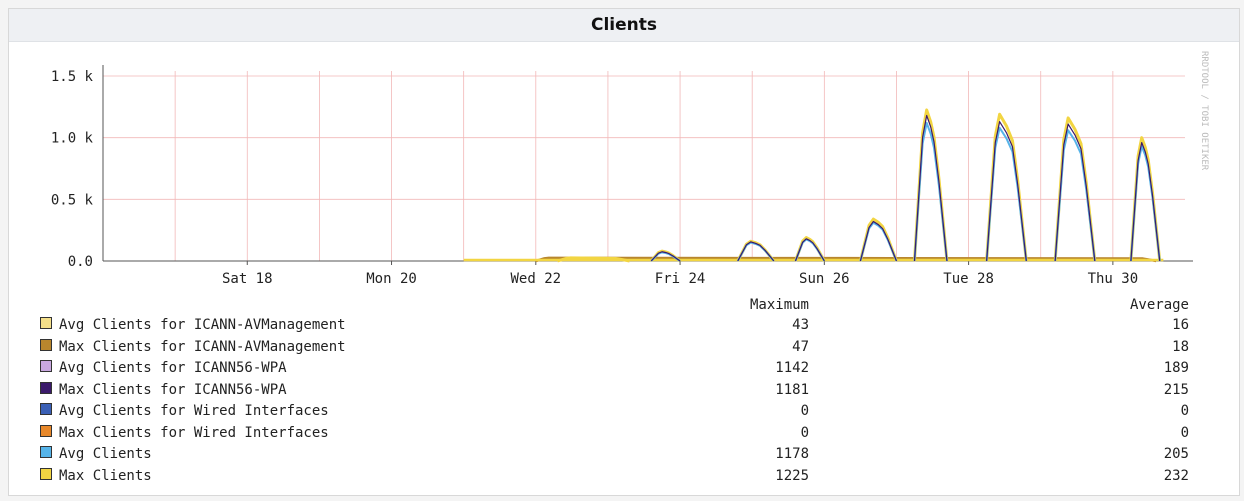  Describe the element at coordinates (968, 279) in the screenshot. I see `x-tick-label: Tue 28` at that location.